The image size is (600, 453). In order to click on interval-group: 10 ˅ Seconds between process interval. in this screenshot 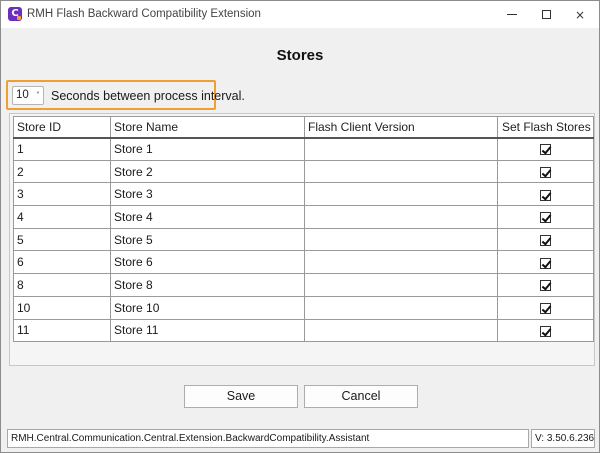, I will do `click(125, 95)`.